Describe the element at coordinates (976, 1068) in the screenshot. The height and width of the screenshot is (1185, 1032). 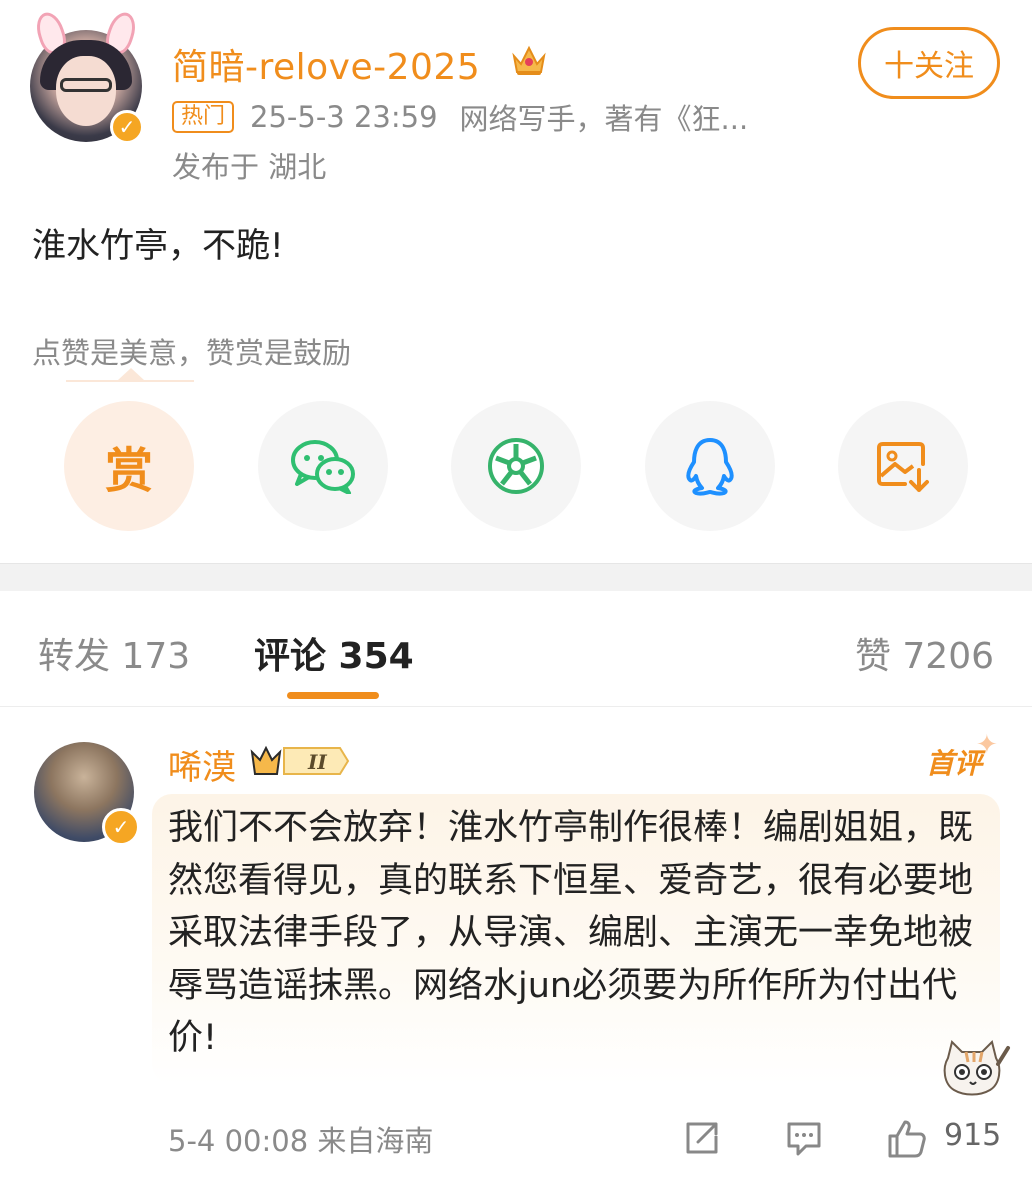
I see `cat-sticker-icon` at that location.